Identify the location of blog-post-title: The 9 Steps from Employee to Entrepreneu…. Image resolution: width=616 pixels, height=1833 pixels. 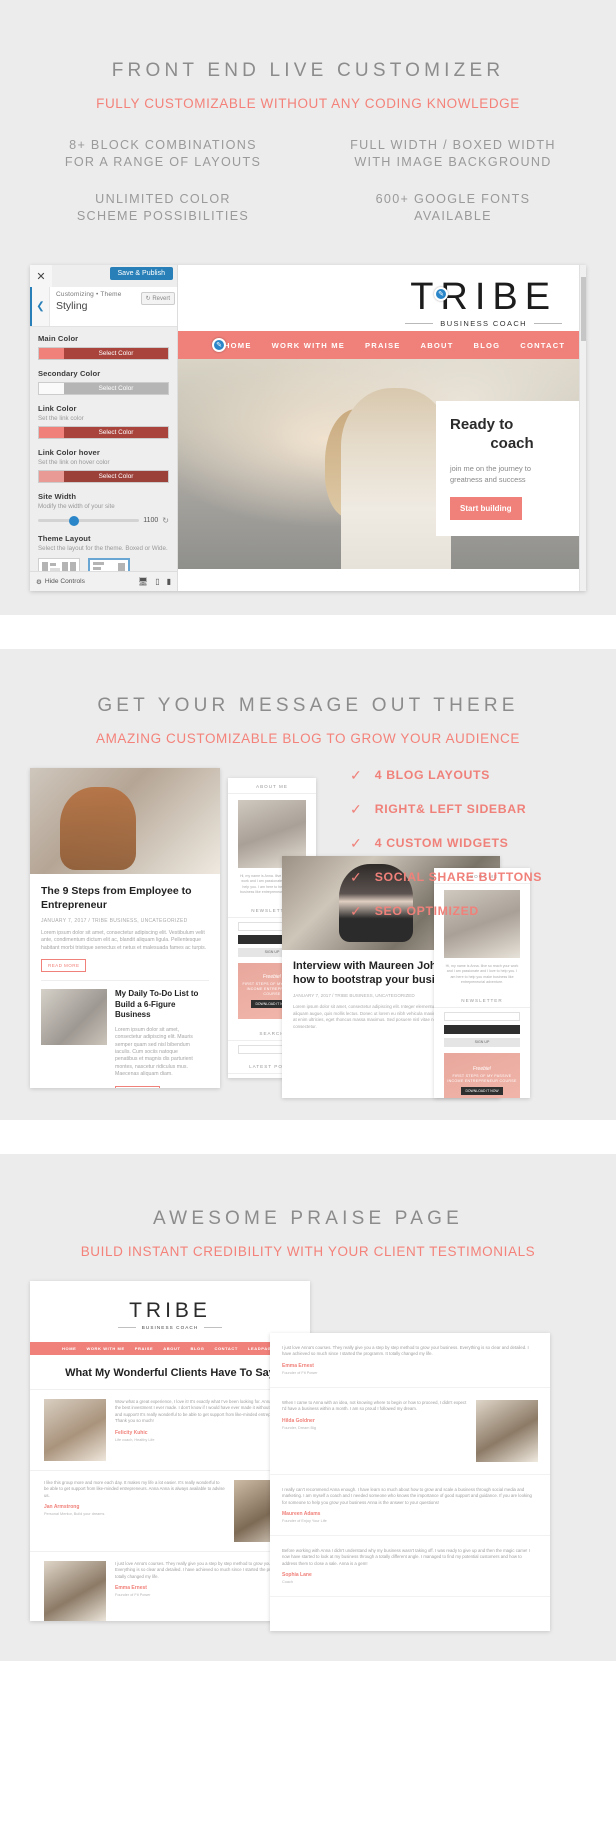
(125, 898).